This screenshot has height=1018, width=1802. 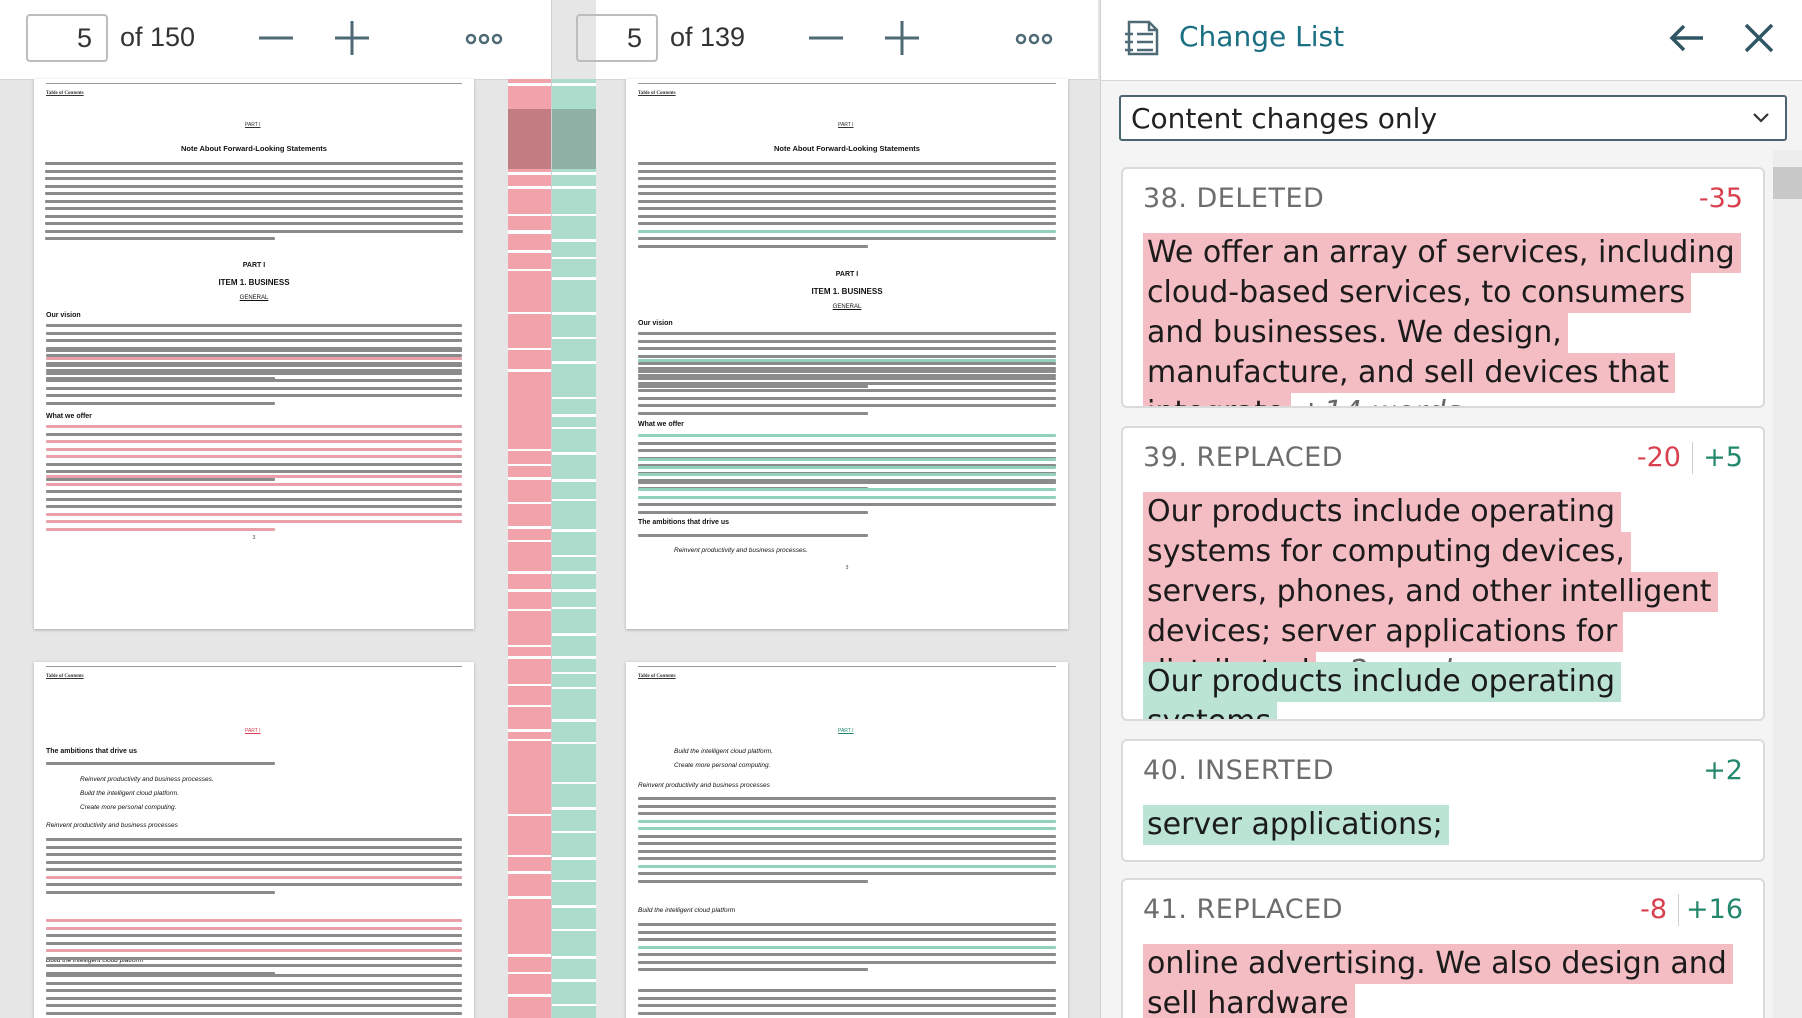 What do you see at coordinates (529, 548) in the screenshot?
I see `left-change-strip` at bounding box center [529, 548].